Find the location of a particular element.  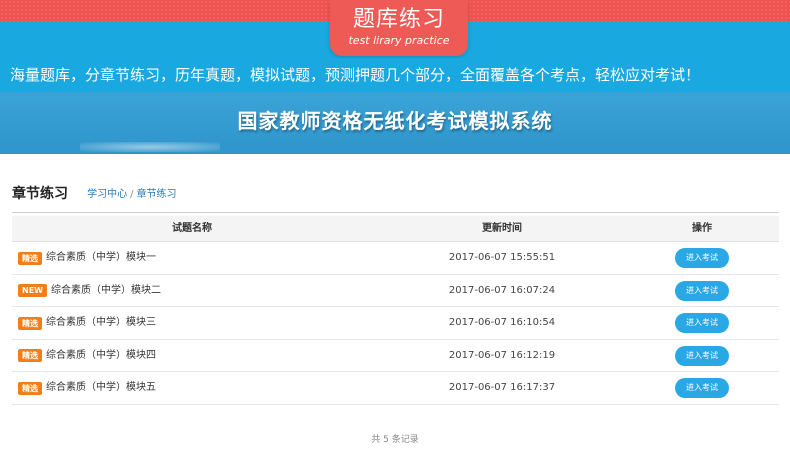

update-time: 2017-06-07 16:17:37 is located at coordinates (502, 388).